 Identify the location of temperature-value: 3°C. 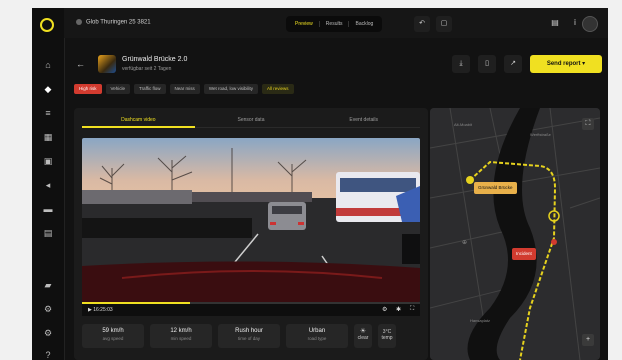
(387, 332).